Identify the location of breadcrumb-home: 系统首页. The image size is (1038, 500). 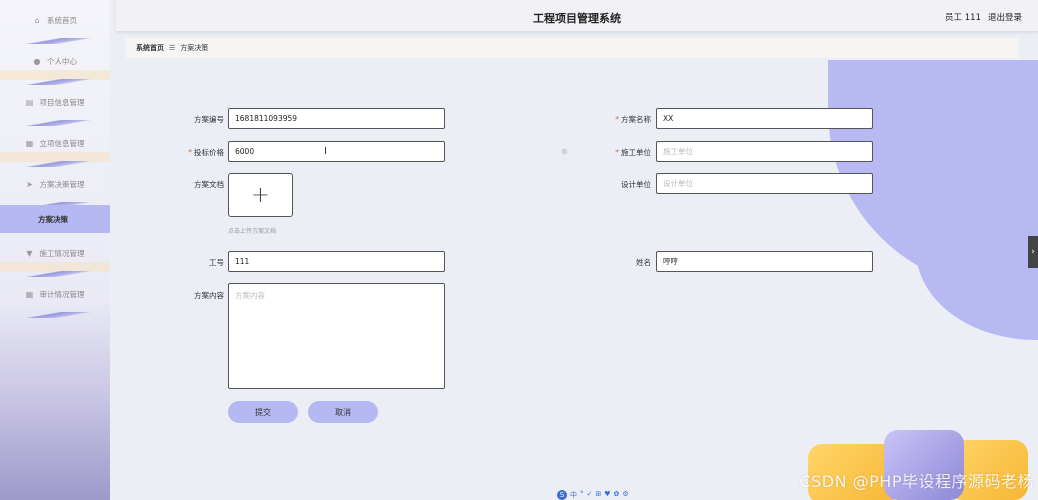
(150, 48).